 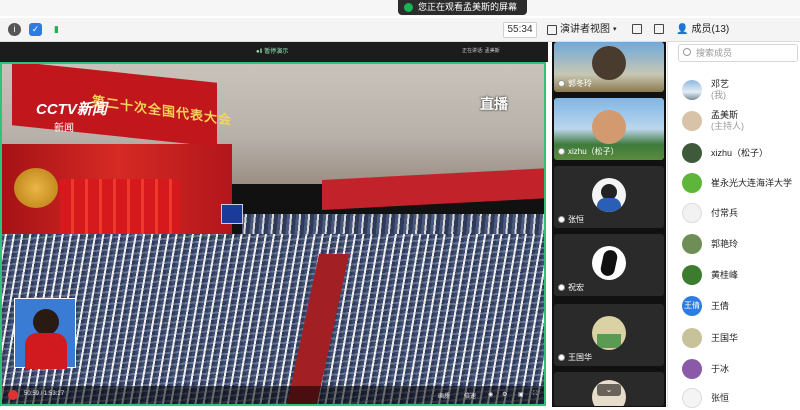 I want to click on live-badge: 直播, so click(x=494, y=104).